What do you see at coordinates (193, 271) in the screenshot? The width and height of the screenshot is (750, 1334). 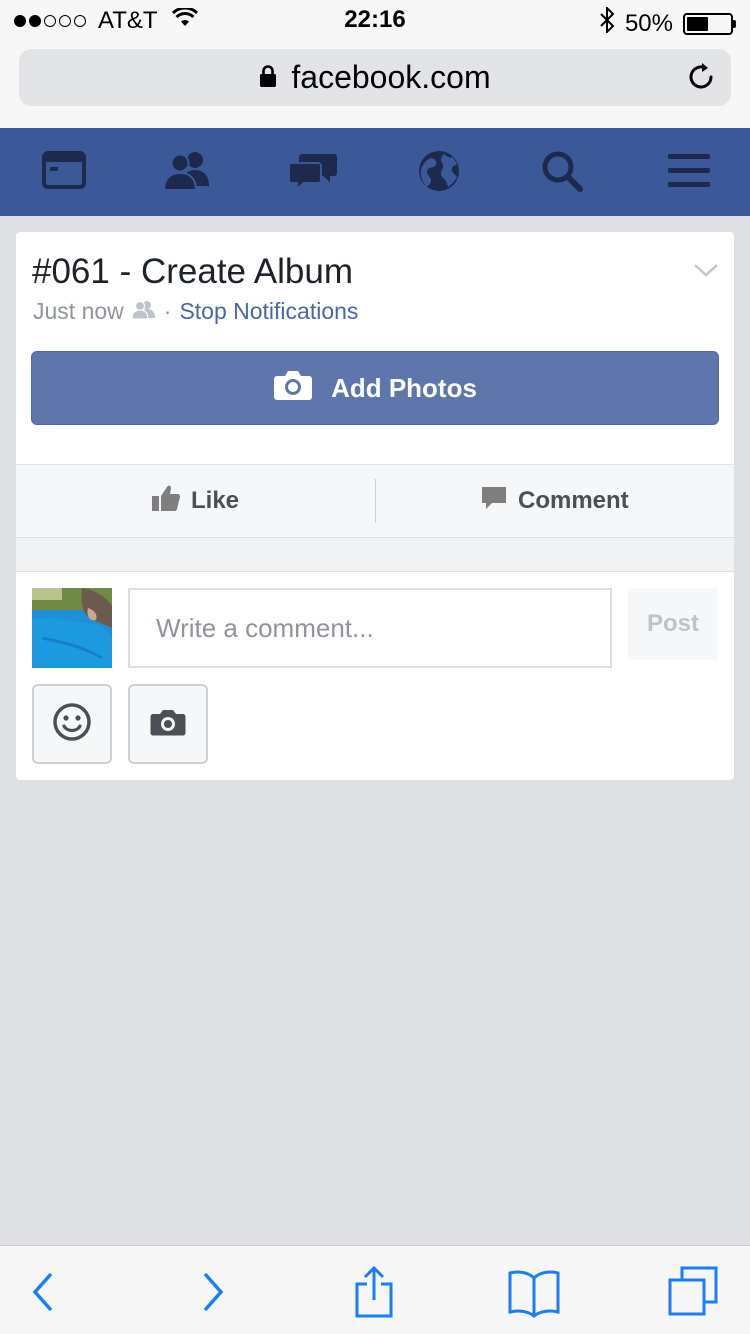 I see `post-title: #061 - Create Album` at bounding box center [193, 271].